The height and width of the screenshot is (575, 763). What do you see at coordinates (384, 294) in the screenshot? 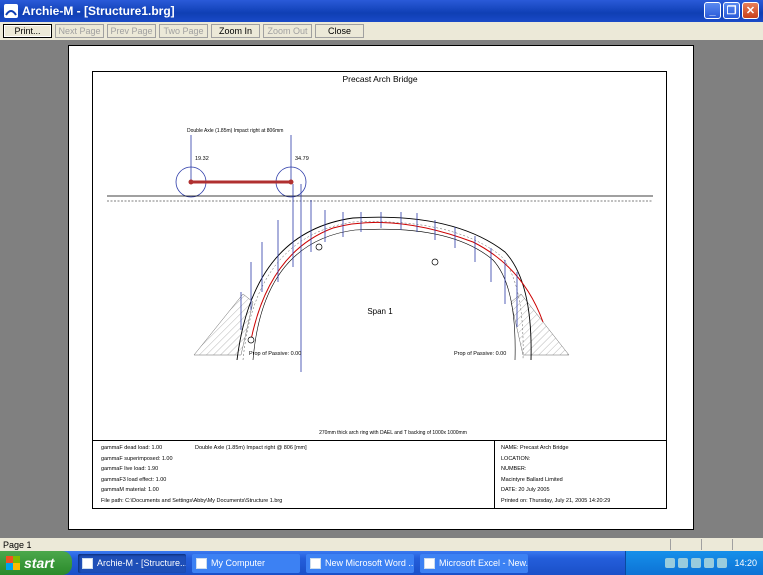
I see `arch-extrados` at bounding box center [384, 294].